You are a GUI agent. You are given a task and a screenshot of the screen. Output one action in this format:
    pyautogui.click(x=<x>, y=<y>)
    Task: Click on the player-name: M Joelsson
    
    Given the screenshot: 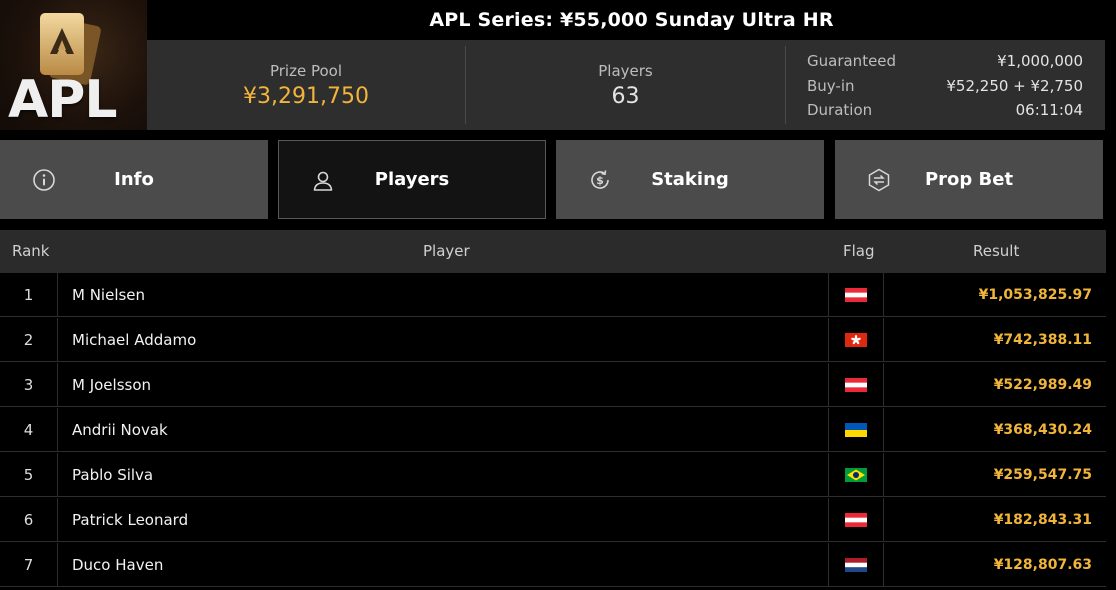 What is the action you would take?
    pyautogui.click(x=112, y=385)
    